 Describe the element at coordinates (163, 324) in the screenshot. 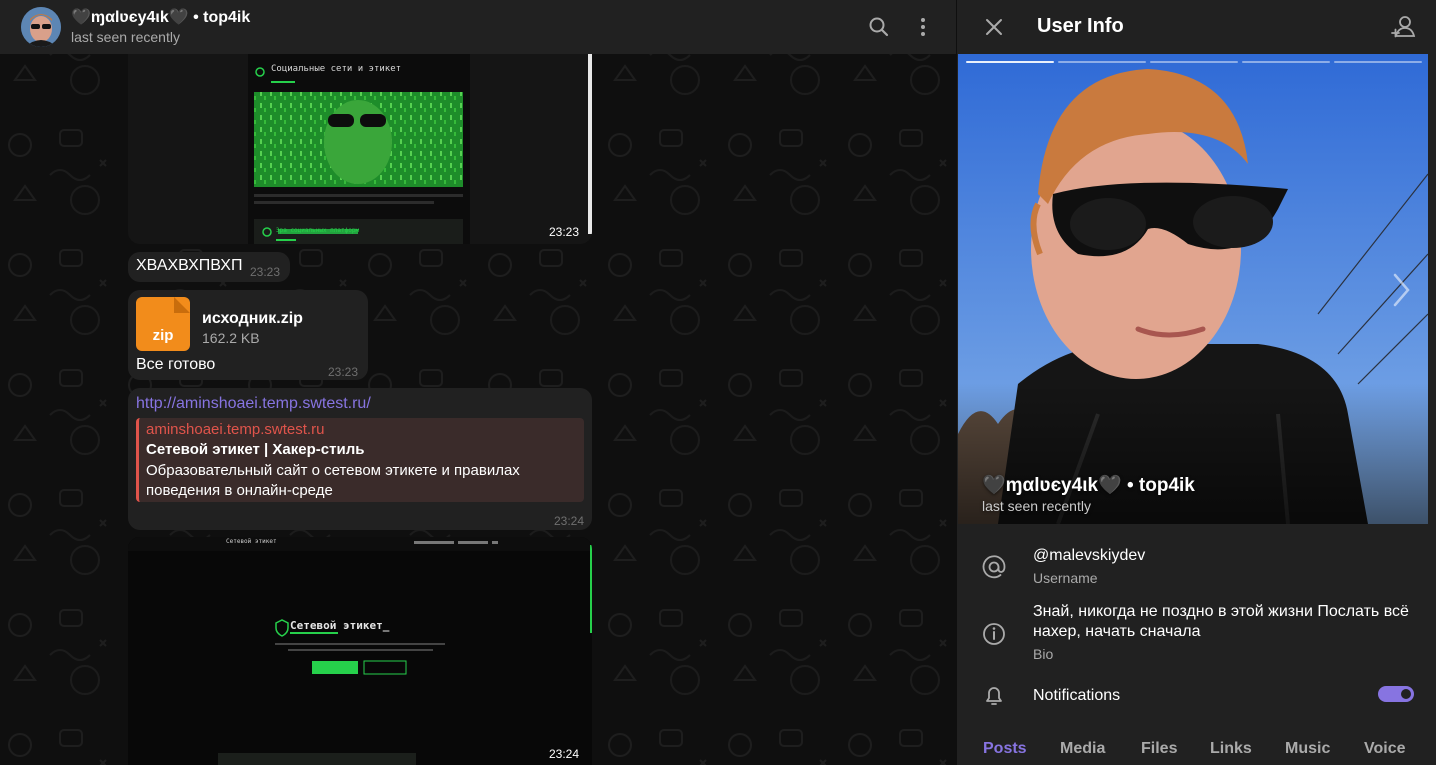

I see `zip-file-icon: zip` at that location.